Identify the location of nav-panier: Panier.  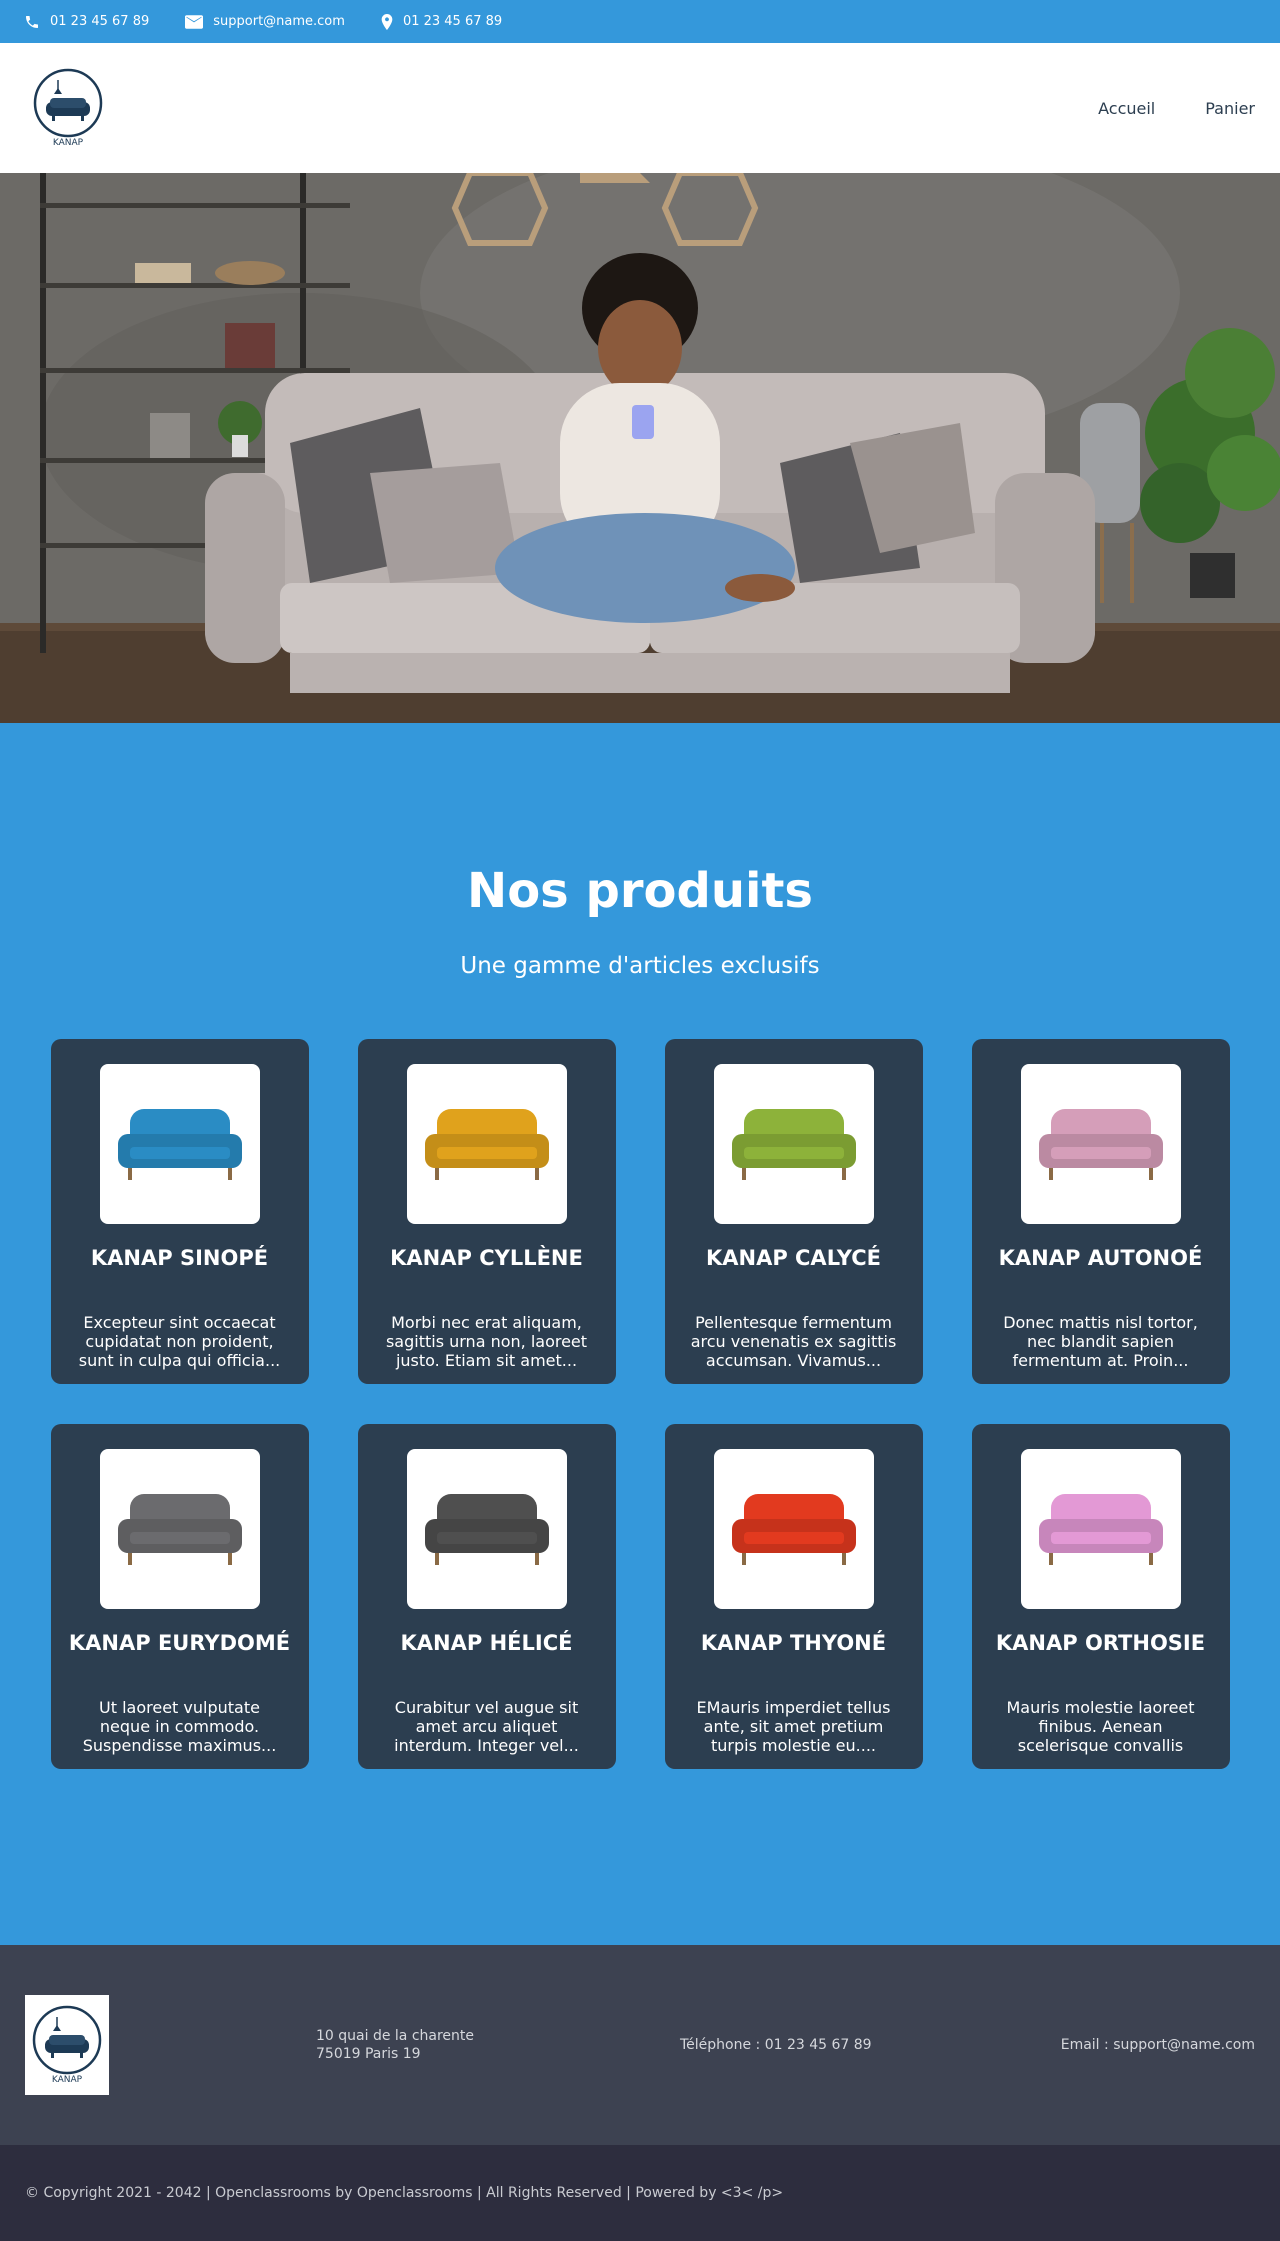
(1230, 108).